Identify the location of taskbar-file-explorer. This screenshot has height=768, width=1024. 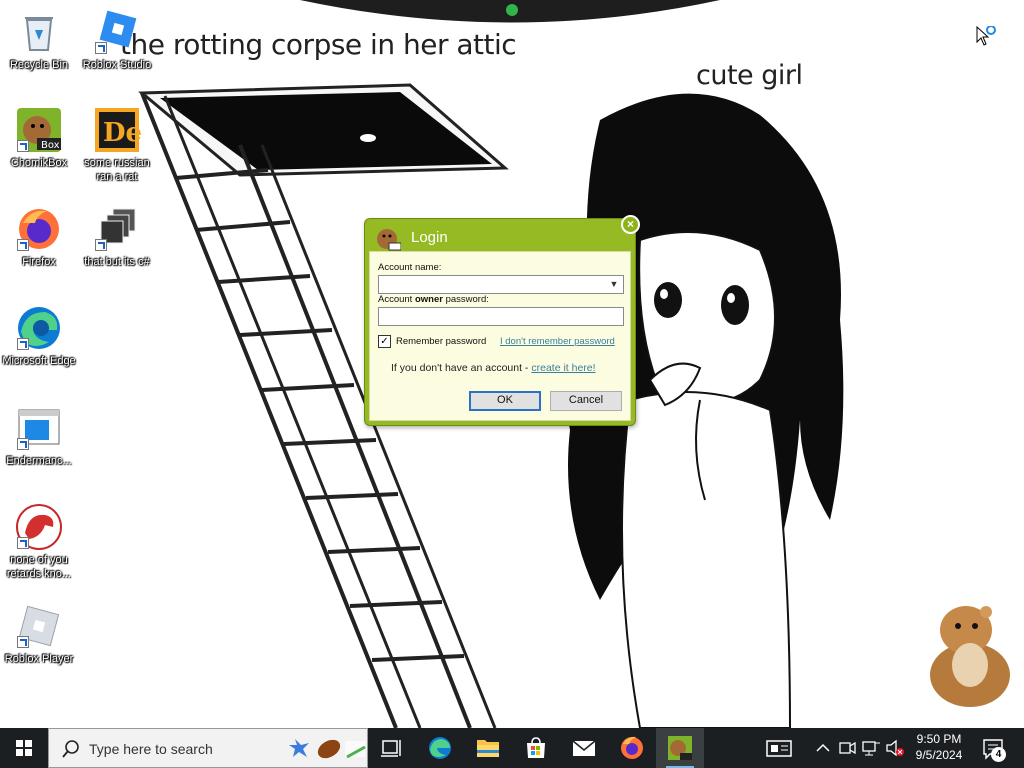
(488, 748).